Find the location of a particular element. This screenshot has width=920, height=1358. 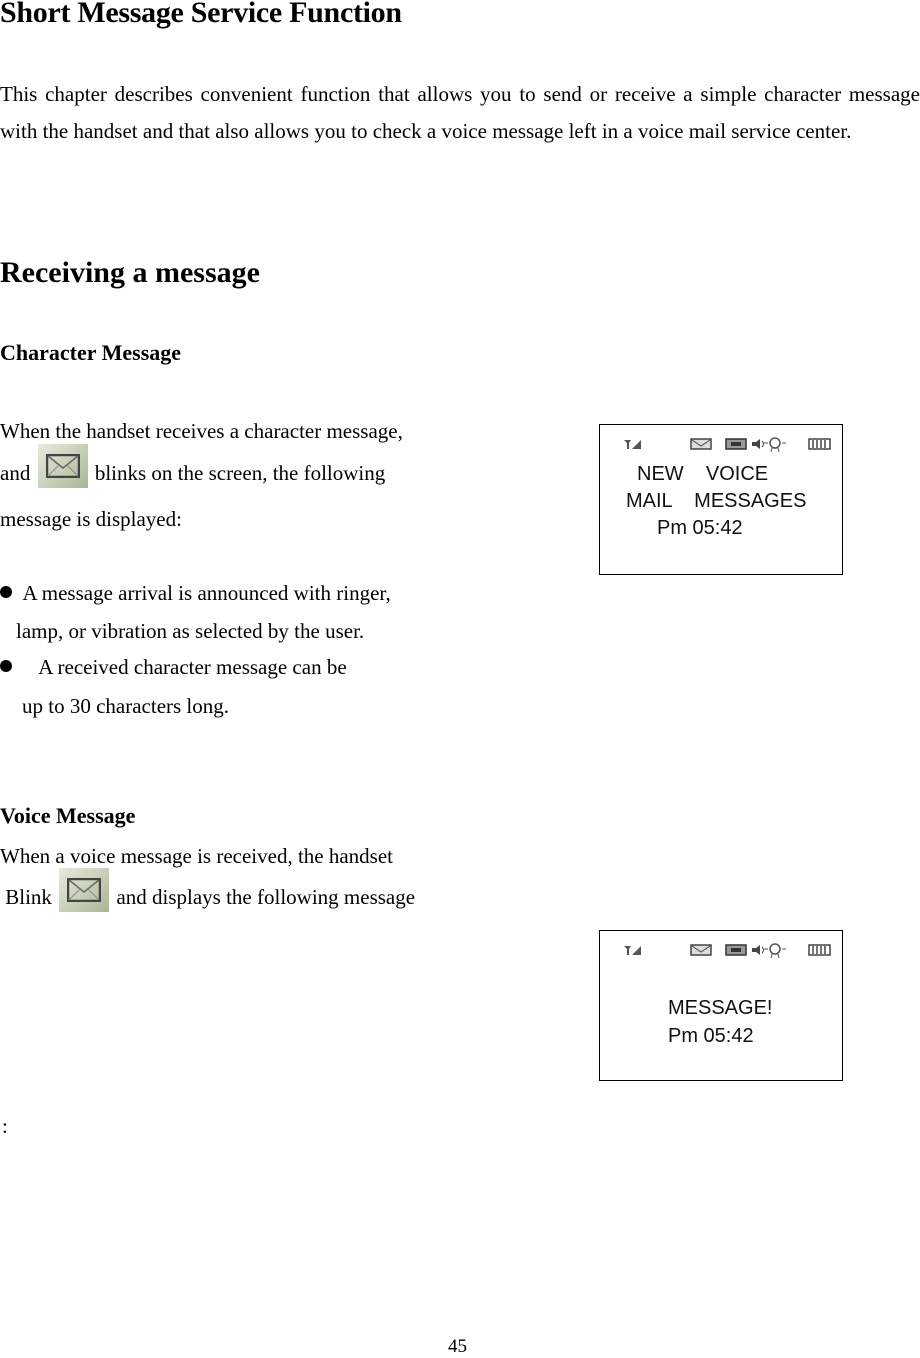

character-message-line2: and blinks on the screen, the following is located at coordinates (192, 466).